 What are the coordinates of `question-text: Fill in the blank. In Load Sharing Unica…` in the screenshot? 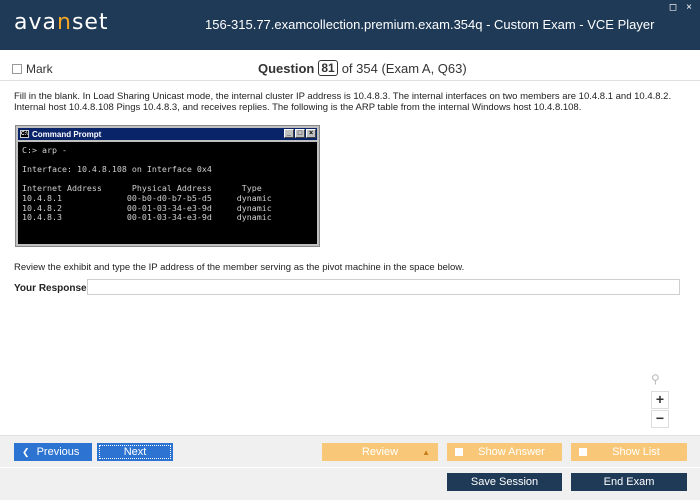 It's located at (343, 102).